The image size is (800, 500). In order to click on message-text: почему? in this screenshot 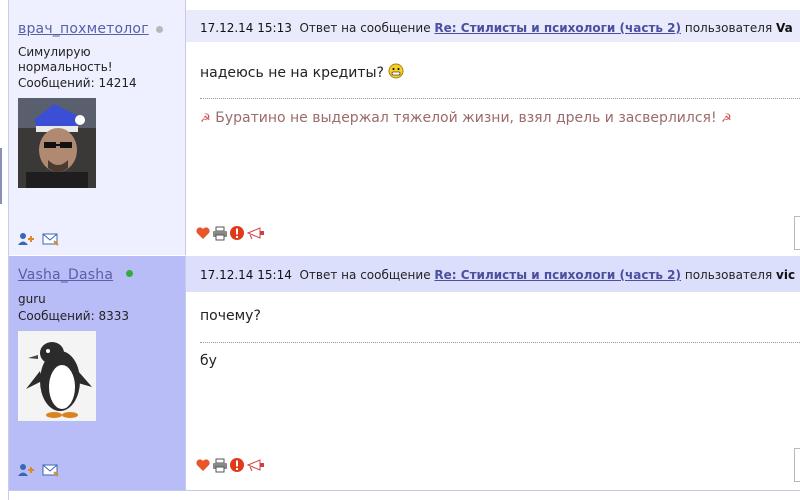, I will do `click(230, 316)`.